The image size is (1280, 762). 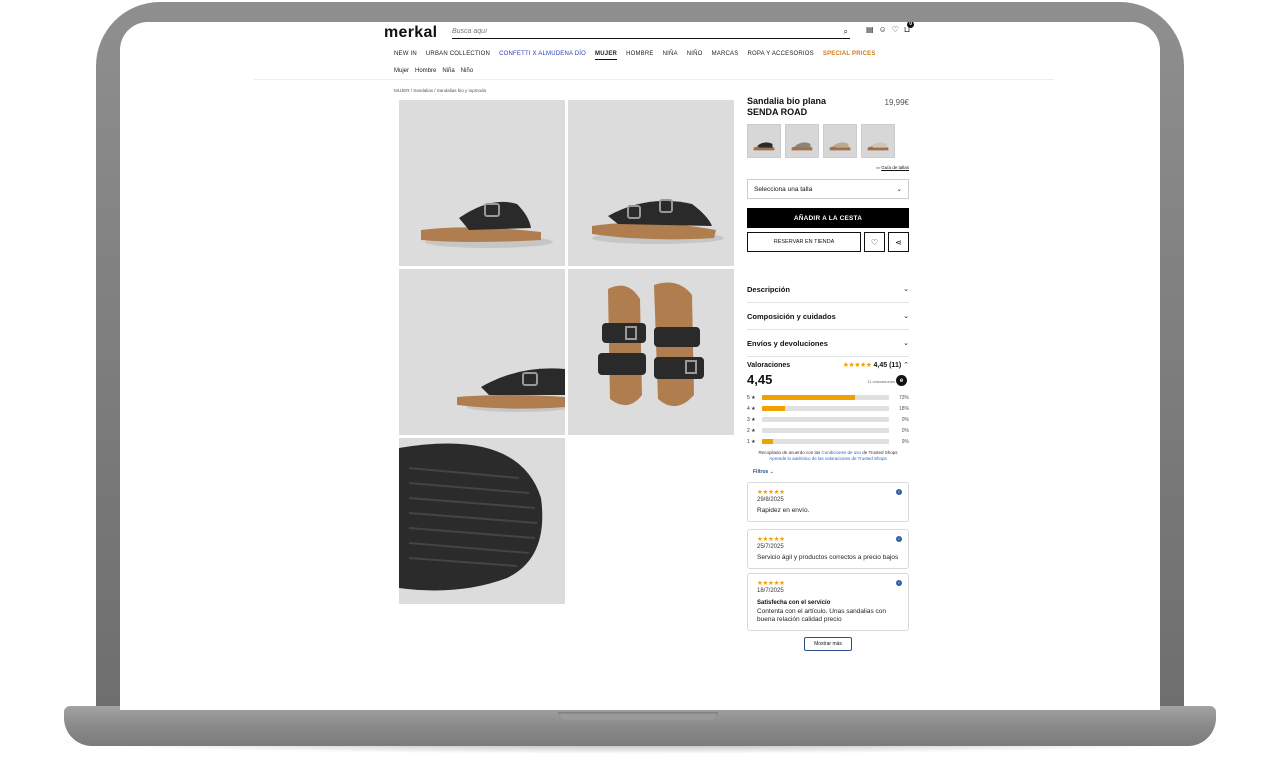 What do you see at coordinates (828, 365) in the screenshot?
I see `ratings-header: Valoraciones ★★★★★ 4,45 (11) ⌃` at bounding box center [828, 365].